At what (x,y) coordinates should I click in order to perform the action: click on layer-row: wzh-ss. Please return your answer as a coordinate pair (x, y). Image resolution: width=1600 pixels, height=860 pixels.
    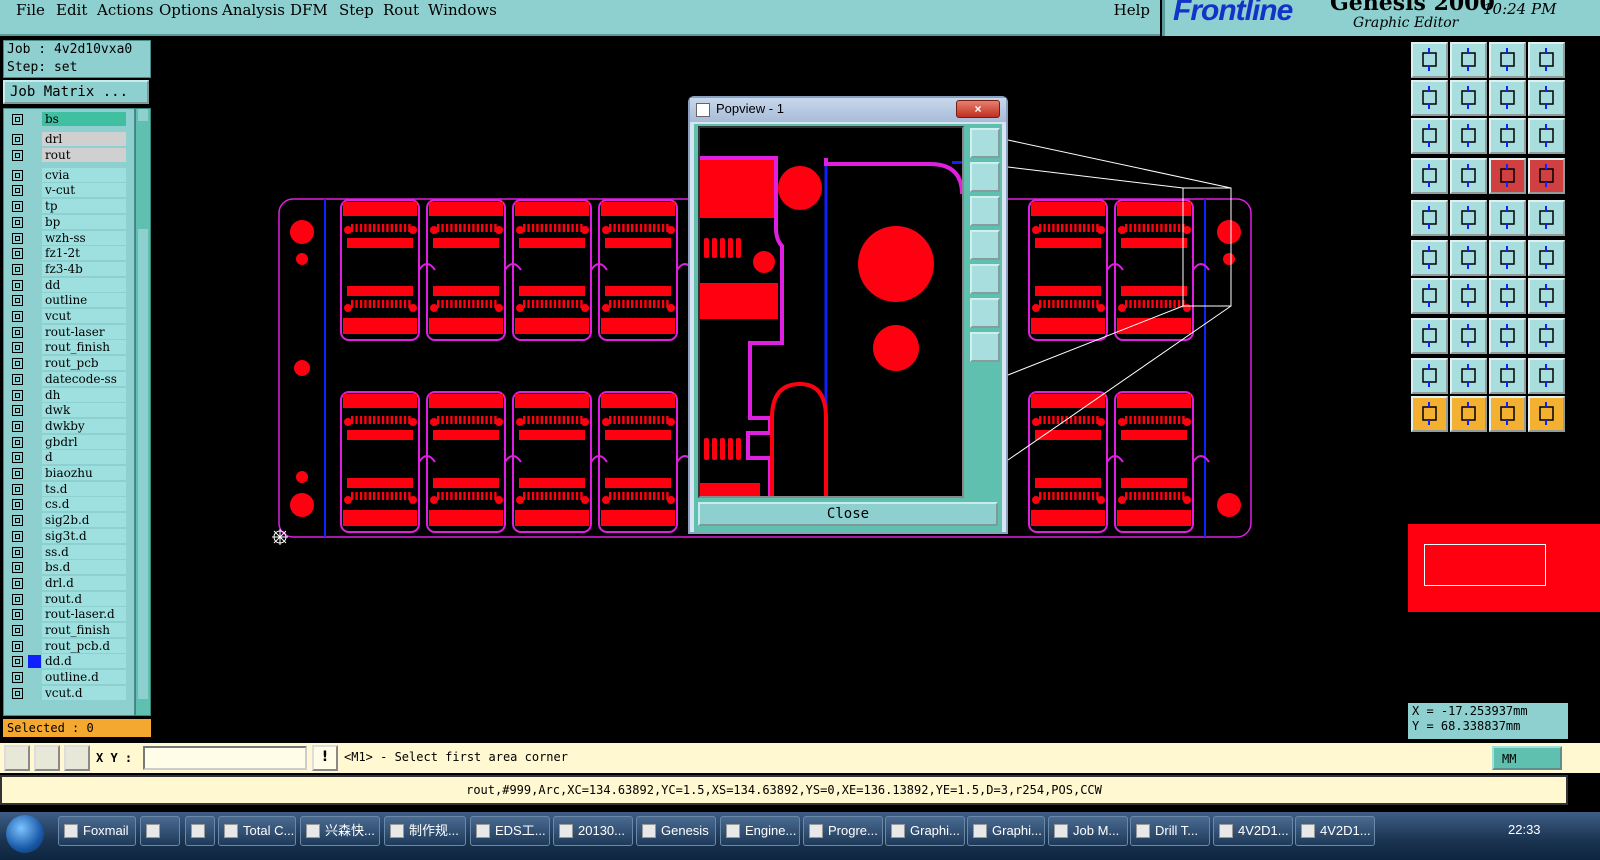
    Looking at the image, I should click on (70, 238).